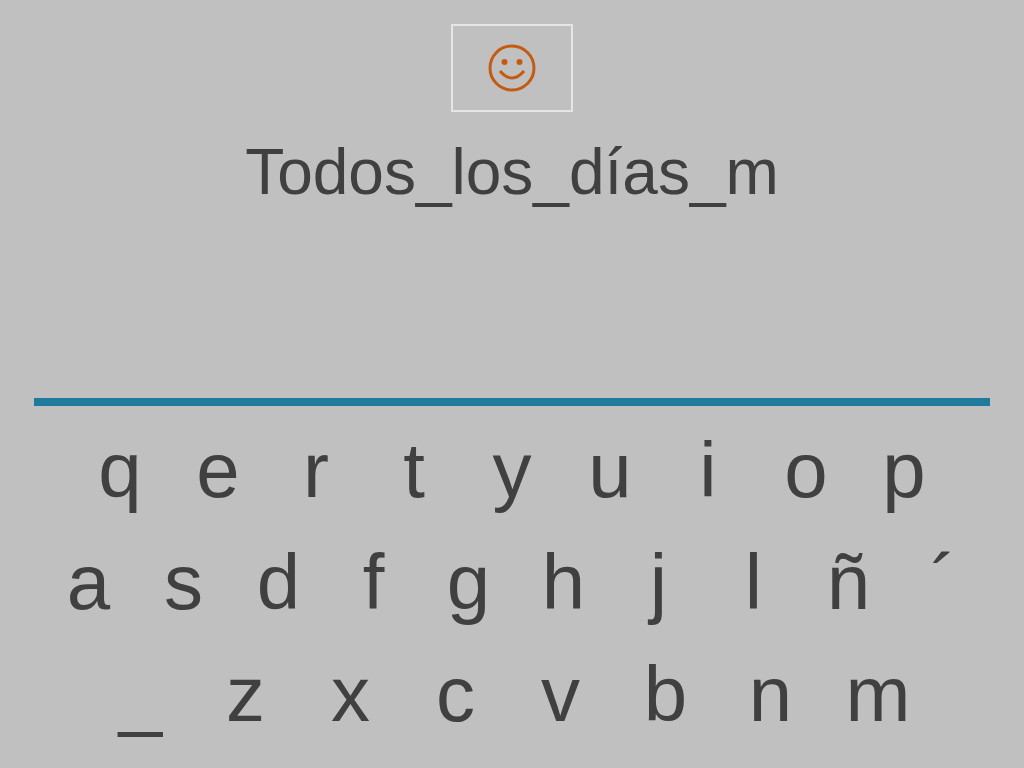 The height and width of the screenshot is (768, 1024). What do you see at coordinates (414, 470) in the screenshot?
I see `letter-key: t` at bounding box center [414, 470].